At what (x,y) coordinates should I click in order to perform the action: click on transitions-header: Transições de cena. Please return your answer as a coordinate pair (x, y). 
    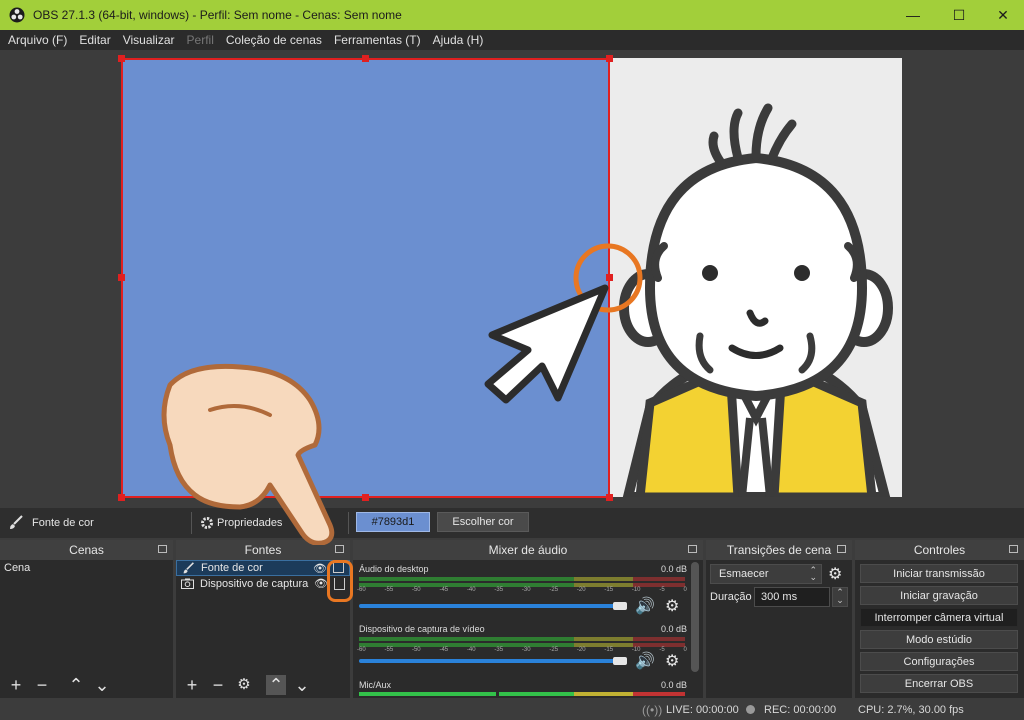
    Looking at the image, I should click on (779, 550).